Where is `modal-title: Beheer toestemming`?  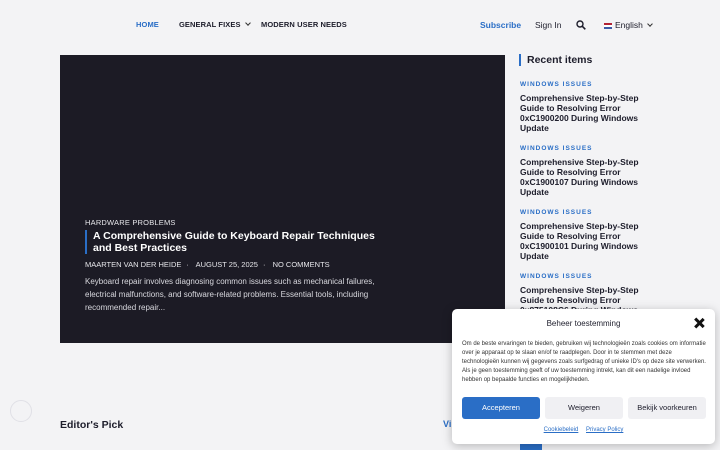
modal-title: Beheer toestemming is located at coordinates (583, 323).